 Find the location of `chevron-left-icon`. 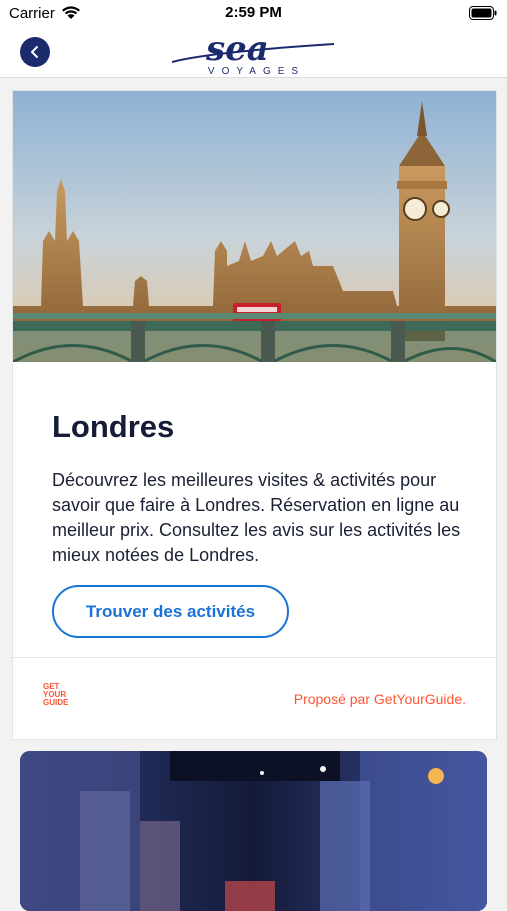

chevron-left-icon is located at coordinates (34, 52).